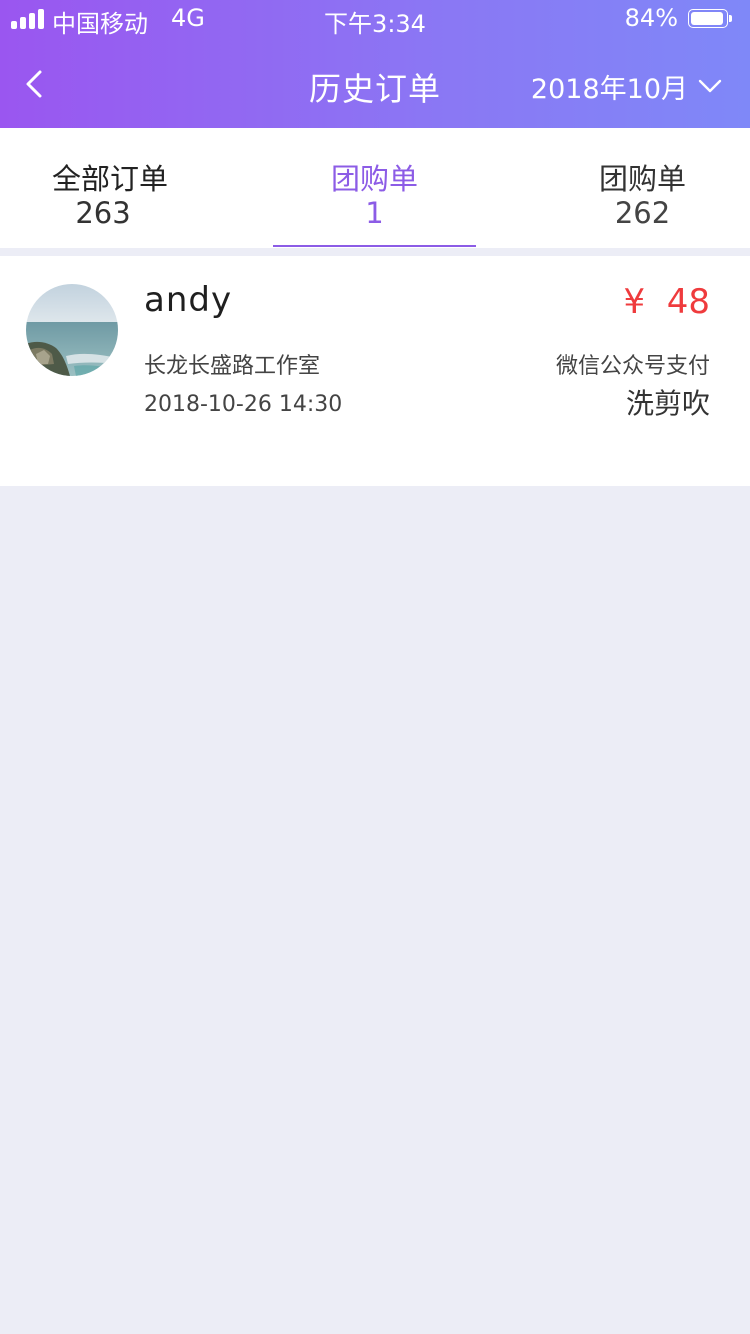 The image size is (750, 1334). Describe the element at coordinates (375, 84) in the screenshot. I see `nav-bar: 历史订单 2018年10月` at that location.